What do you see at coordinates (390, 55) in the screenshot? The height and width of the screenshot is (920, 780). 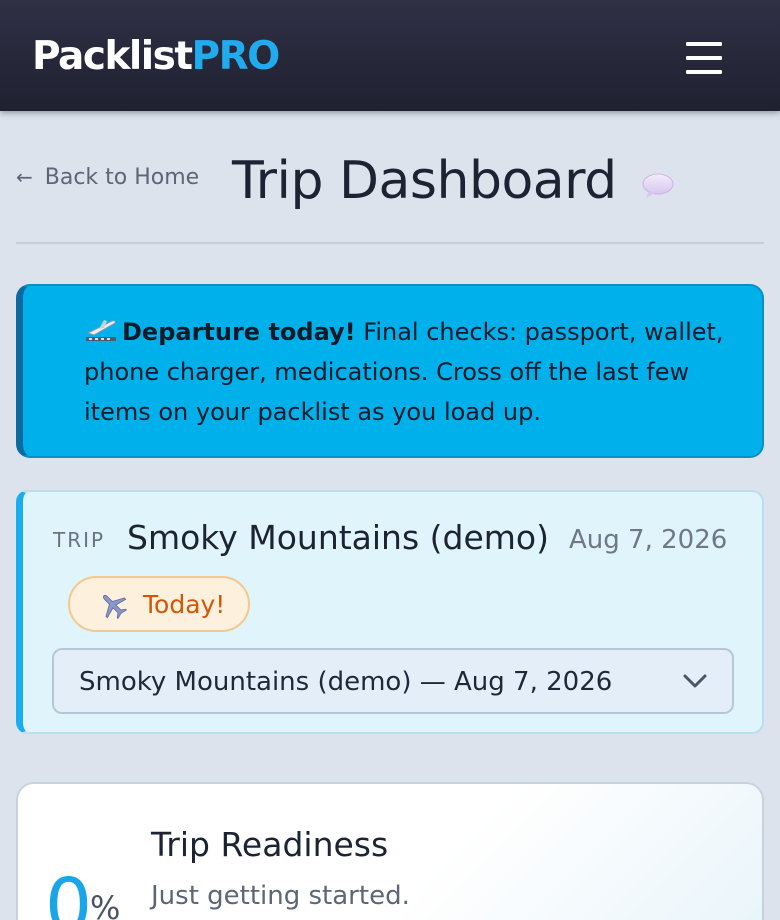 I see `top-navigation-bar: PacklistPRO` at bounding box center [390, 55].